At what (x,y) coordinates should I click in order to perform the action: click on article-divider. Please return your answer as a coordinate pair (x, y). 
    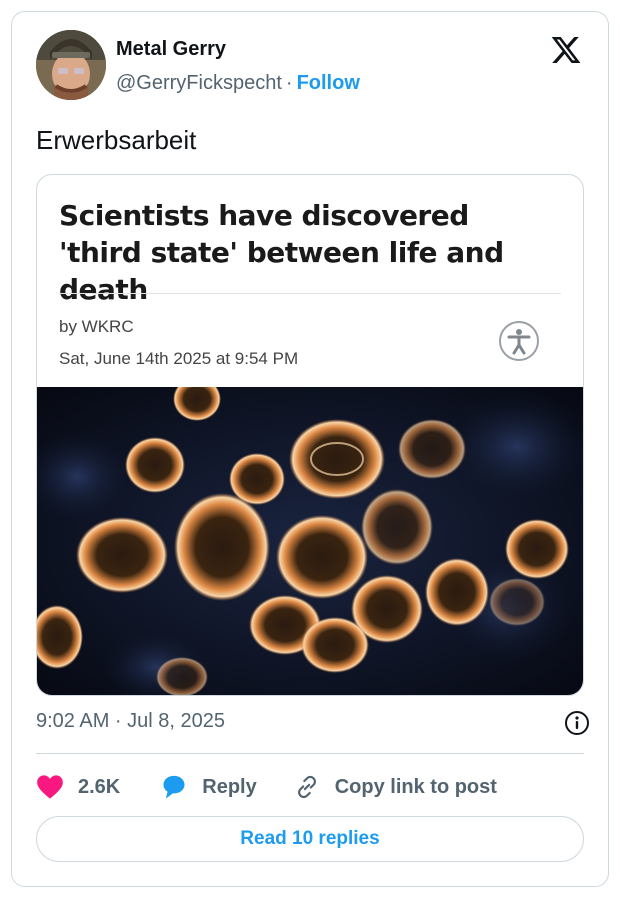
    Looking at the image, I should click on (310, 293).